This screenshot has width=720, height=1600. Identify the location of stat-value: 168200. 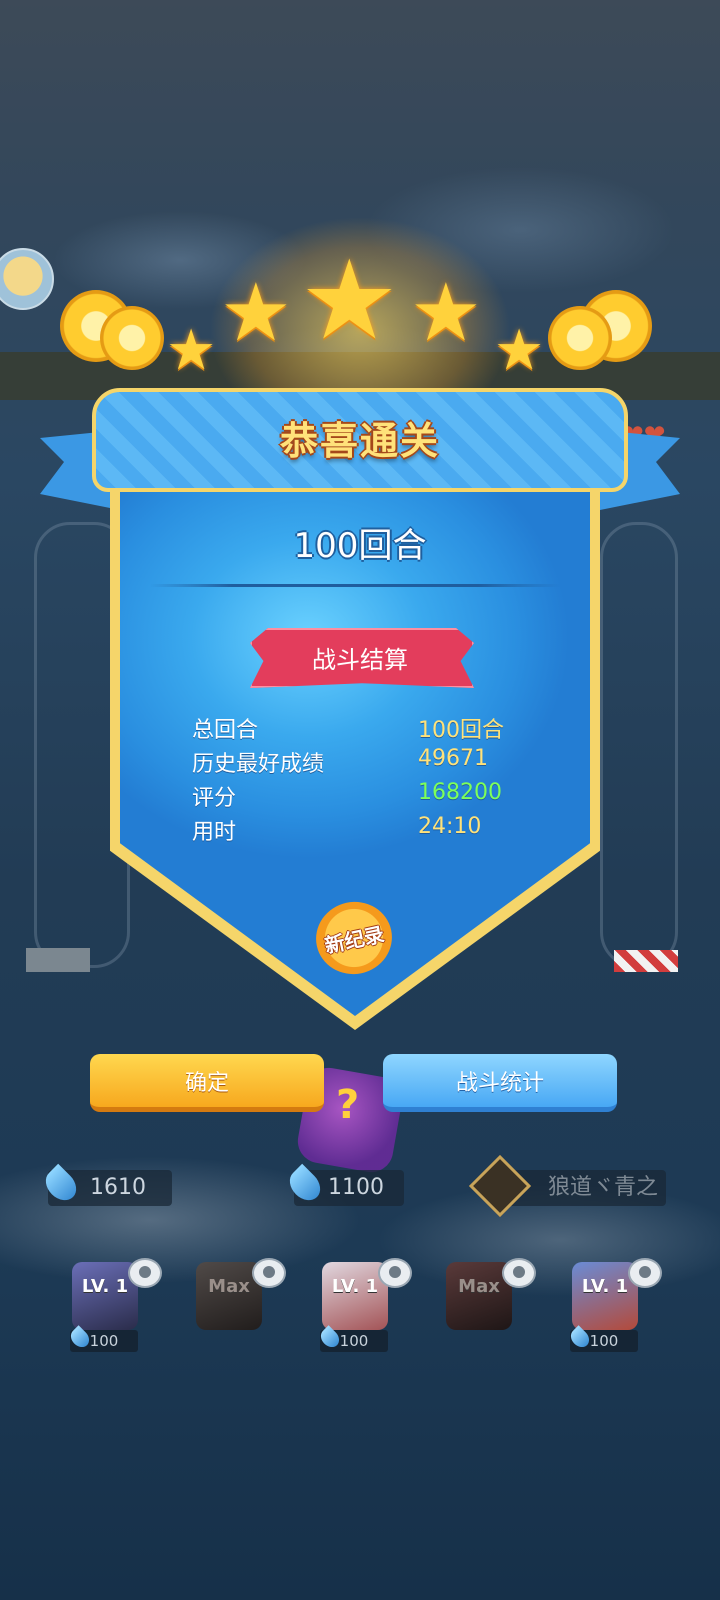
(460, 792).